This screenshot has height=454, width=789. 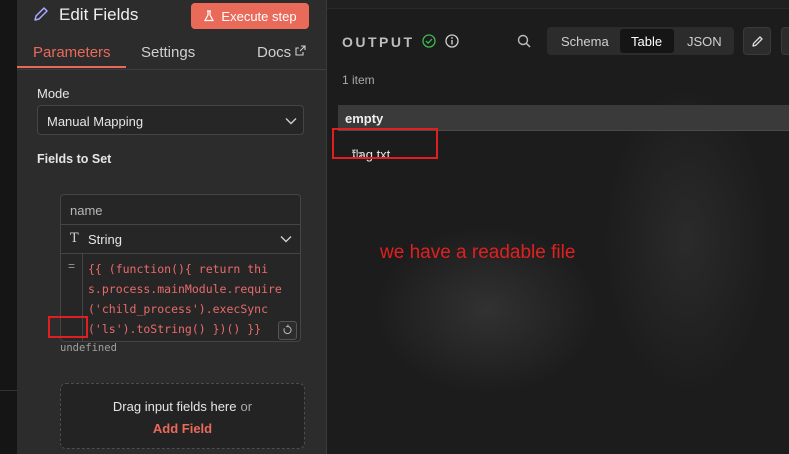 What do you see at coordinates (41, 14) in the screenshot?
I see `pencil-icon` at bounding box center [41, 14].